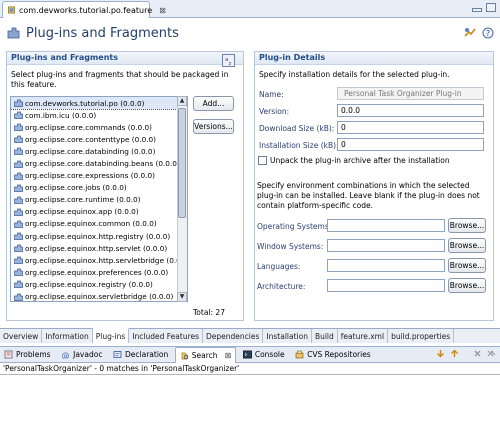 The height and width of the screenshot is (425, 500). I want to click on scroll-down-arrow-icon: ▼, so click(182, 297).